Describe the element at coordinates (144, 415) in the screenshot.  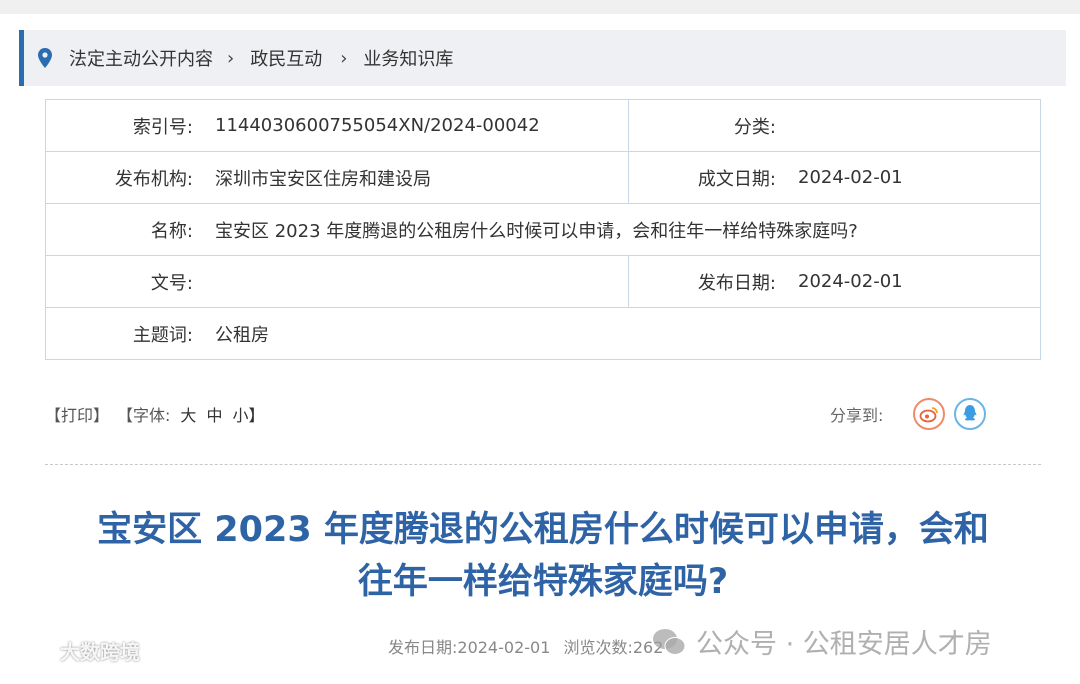
I see `font-size-label: 【字体:` at that location.